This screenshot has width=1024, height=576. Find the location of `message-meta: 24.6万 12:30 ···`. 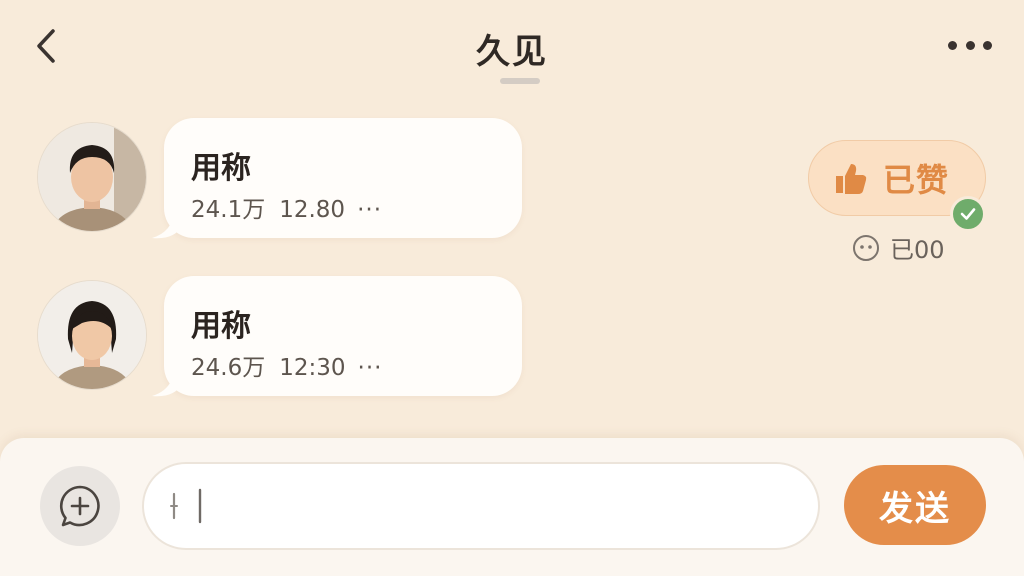

message-meta: 24.6万 12:30 ··· is located at coordinates (286, 365).